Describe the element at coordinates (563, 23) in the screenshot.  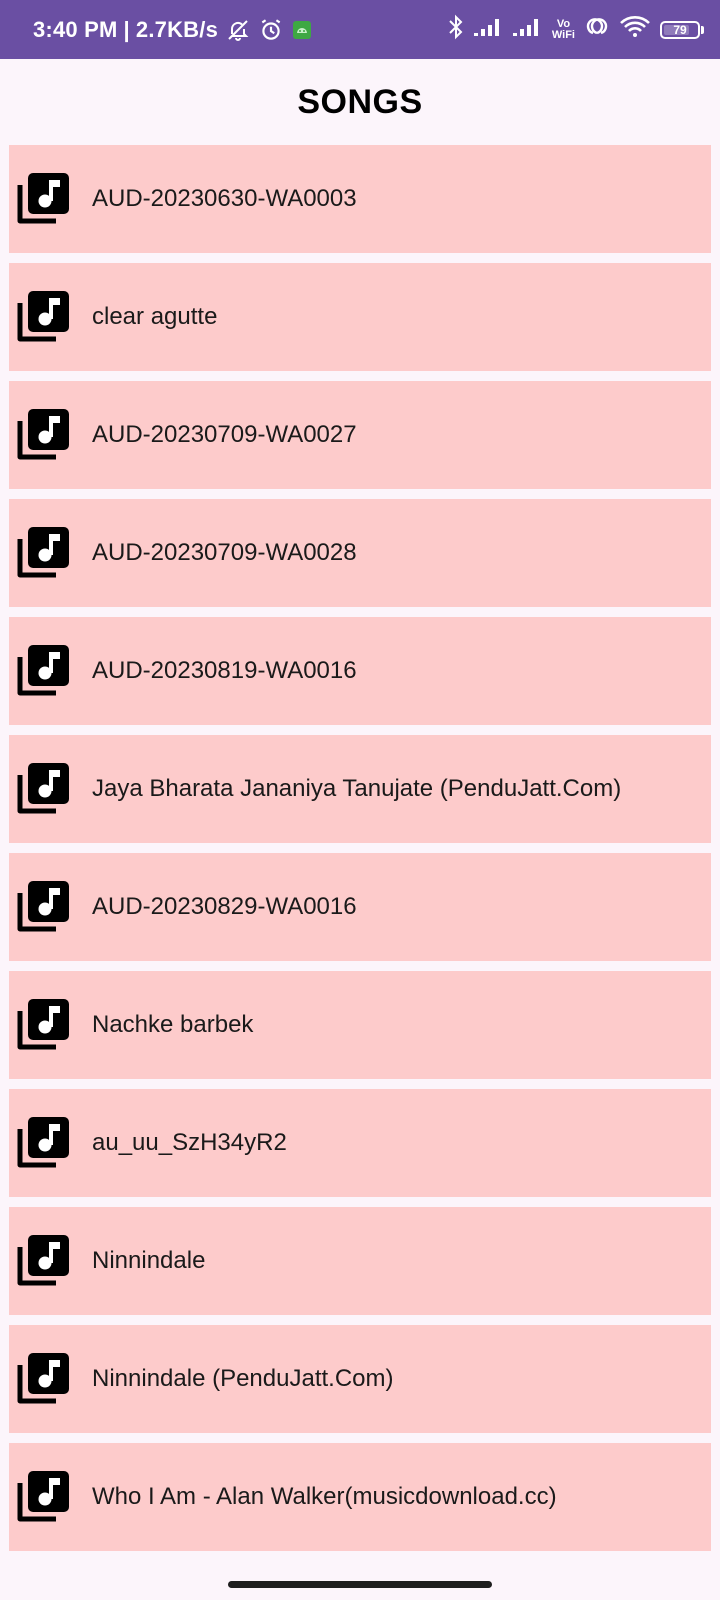
I see `vowifi-top-label: Vo` at that location.